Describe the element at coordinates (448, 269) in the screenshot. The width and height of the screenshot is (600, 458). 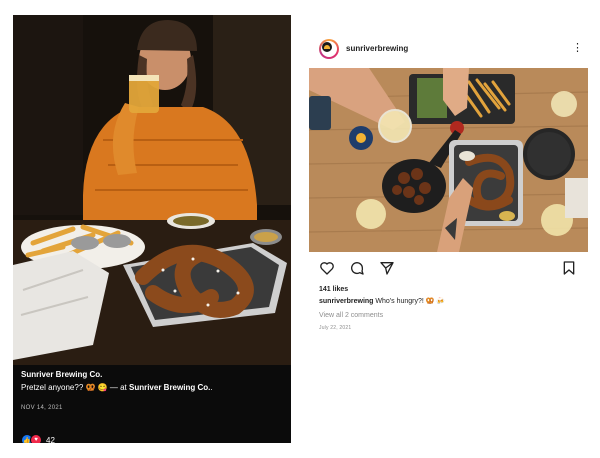
I see `post-actions` at that location.